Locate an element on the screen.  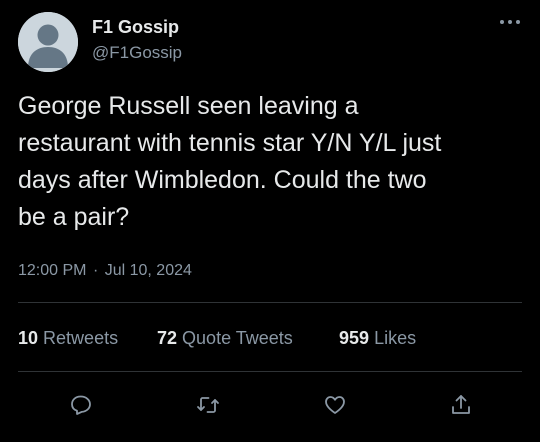
more-options-button is located at coordinates (510, 22).